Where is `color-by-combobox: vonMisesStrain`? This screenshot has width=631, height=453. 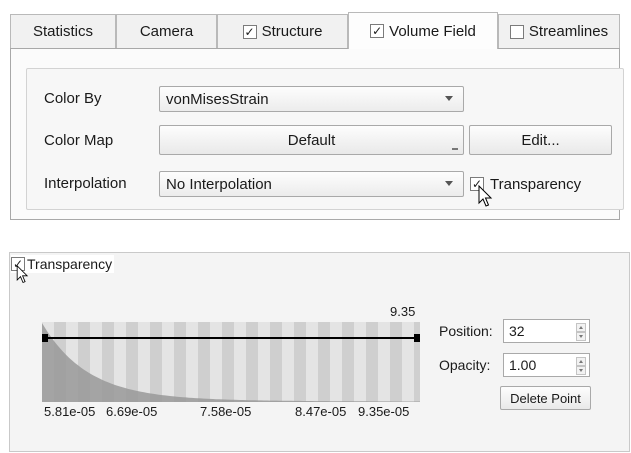
color-by-combobox: vonMisesStrain is located at coordinates (311, 99).